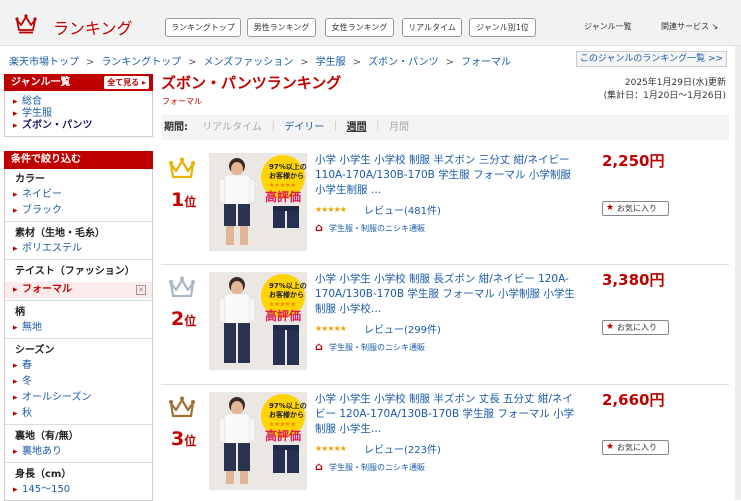 Image resolution: width=741 pixels, height=501 pixels. Describe the element at coordinates (78, 398) in the screenshot. I see `filter-option-all-season: オールシーズン` at that location.